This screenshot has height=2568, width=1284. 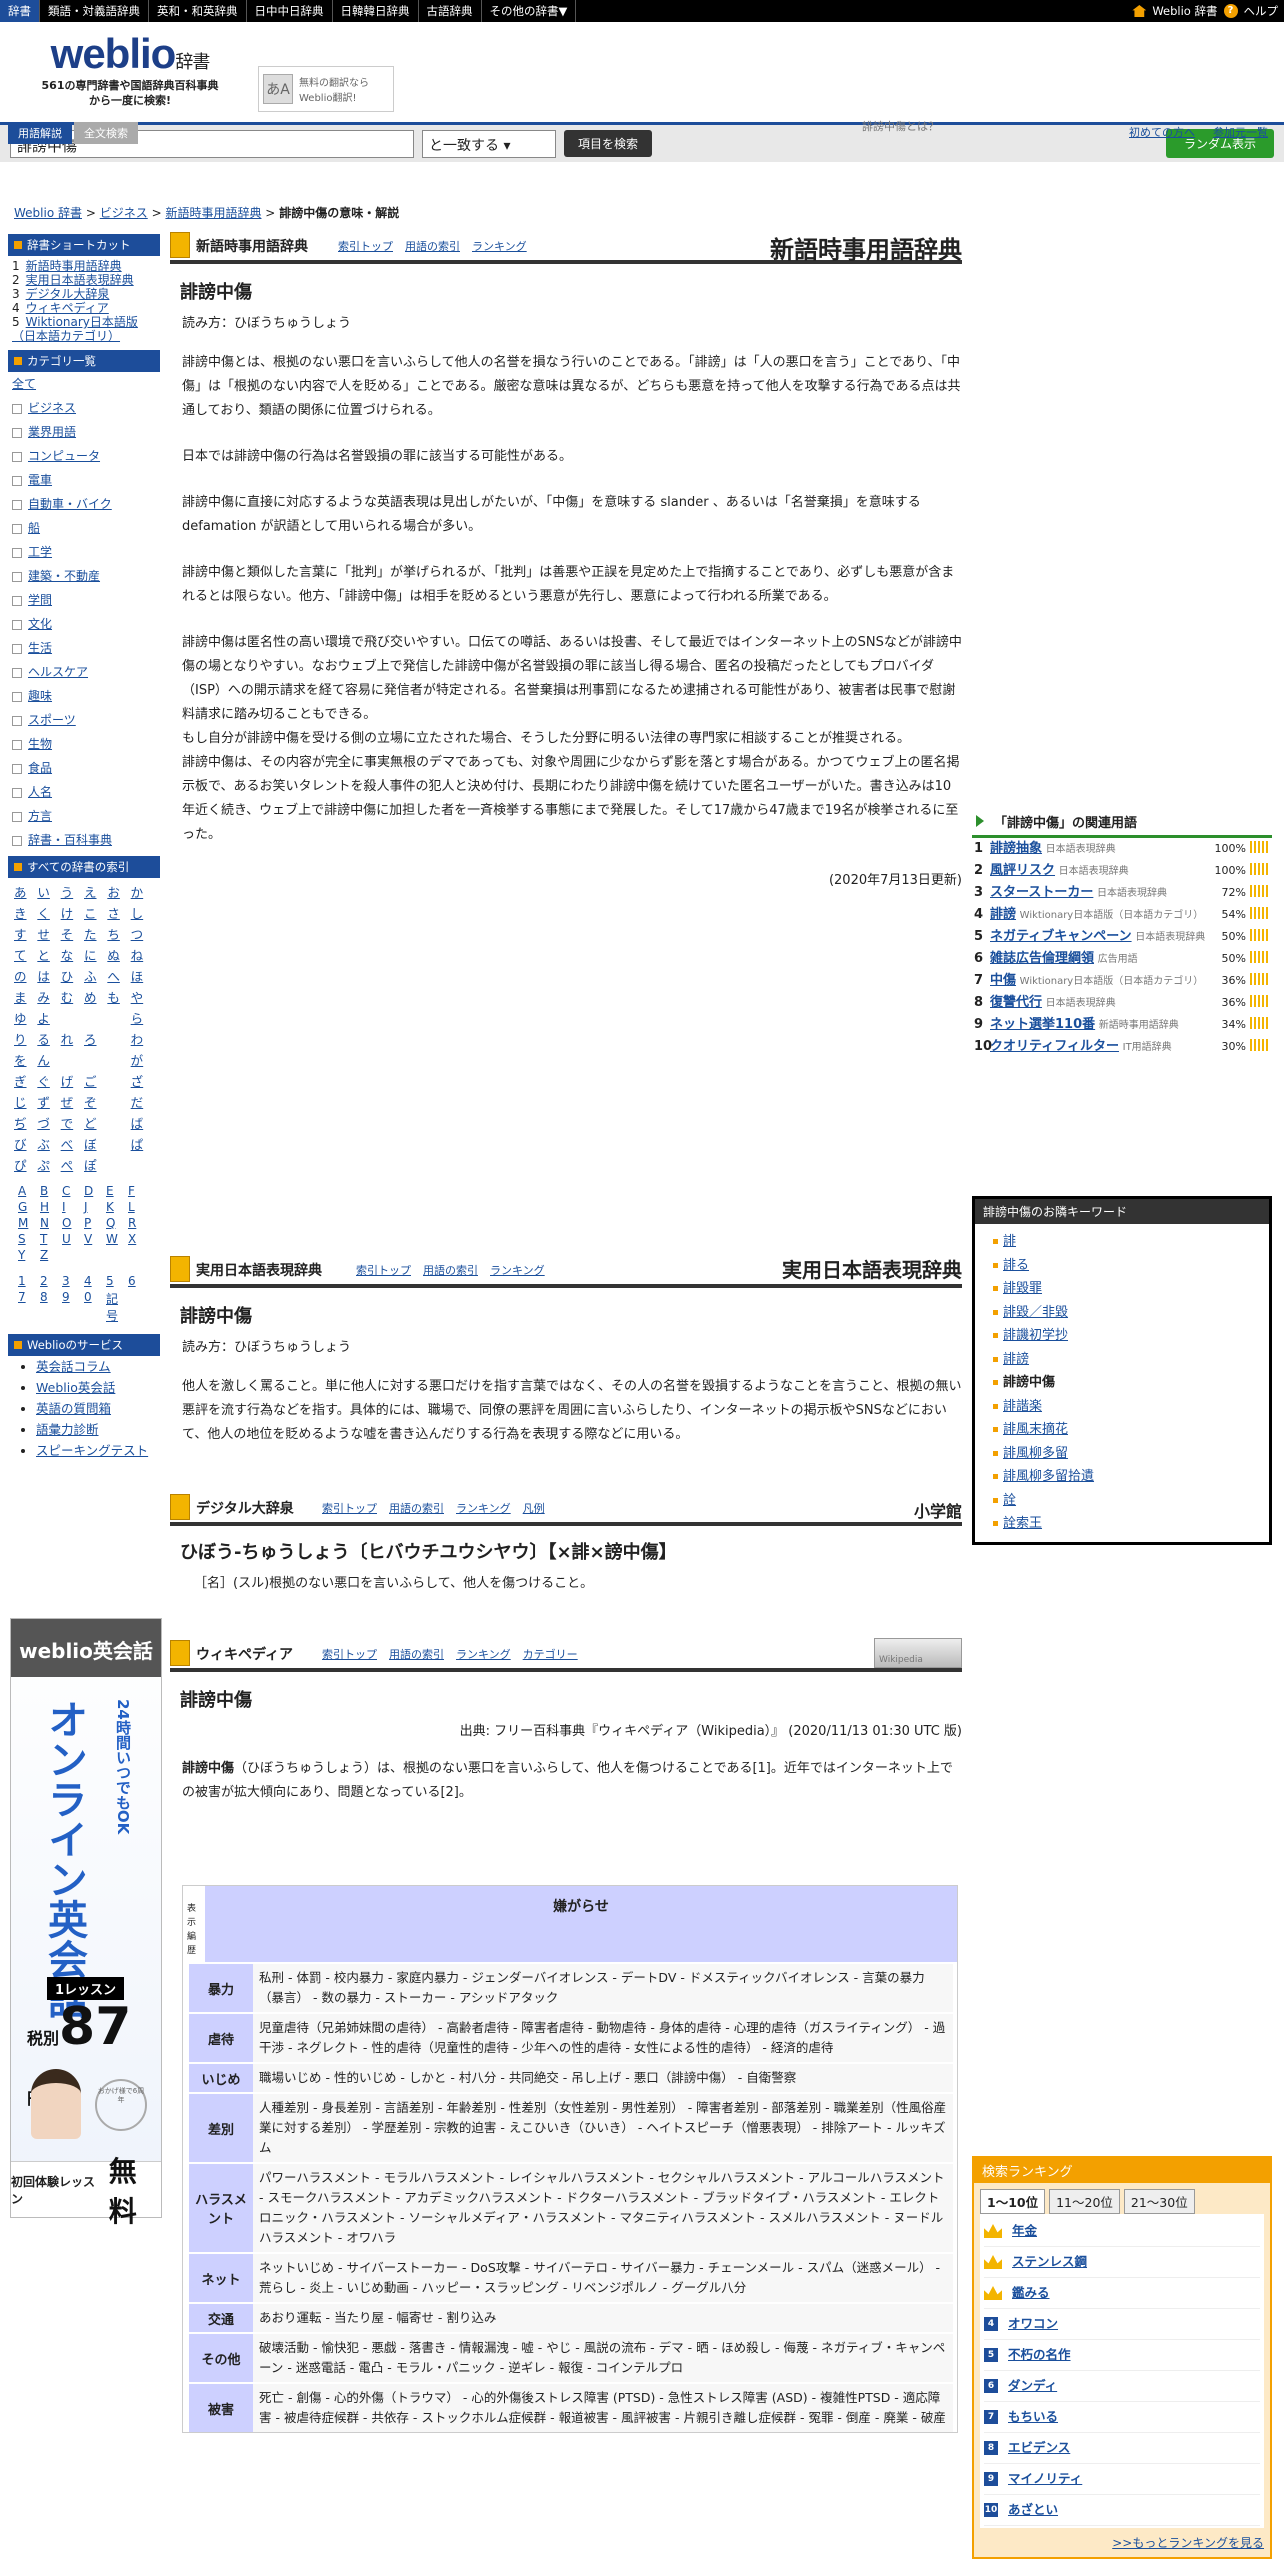 I want to click on alpha-index-link: W, so click(x=117, y=1239).